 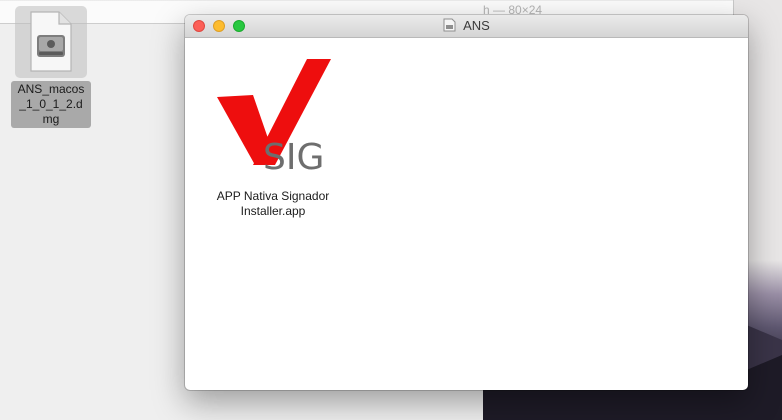 What do you see at coordinates (273, 203) in the screenshot?
I see `finder-item-label: APP Nativa Signador Installer.app` at bounding box center [273, 203].